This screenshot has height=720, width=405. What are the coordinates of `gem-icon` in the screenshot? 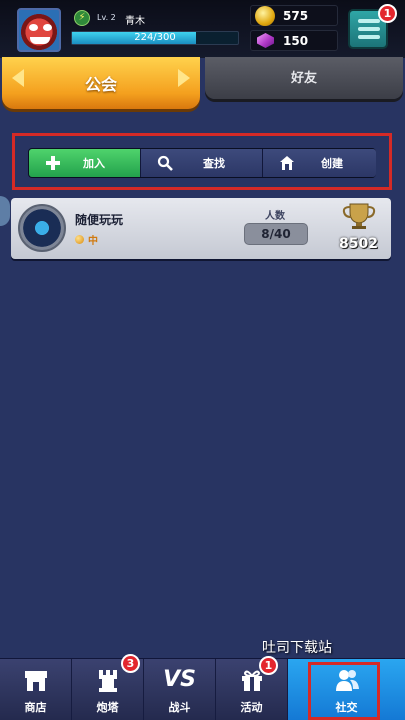 It's located at (265, 40).